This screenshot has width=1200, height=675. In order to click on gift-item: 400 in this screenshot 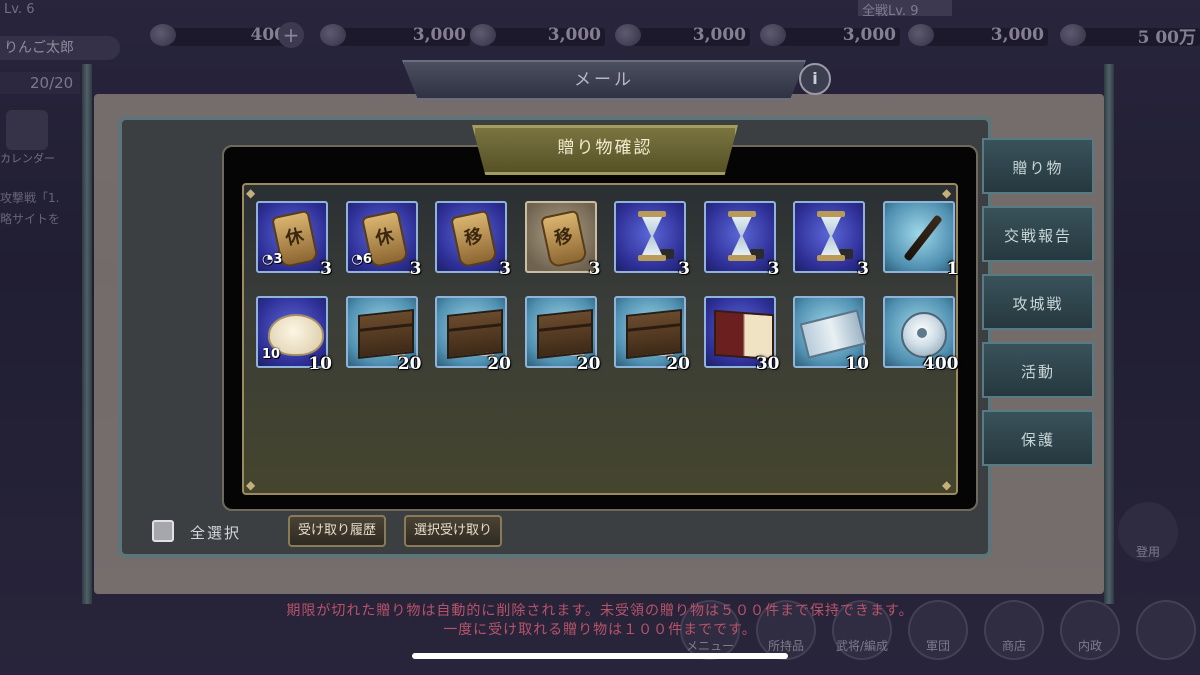, I will do `click(920, 335)`.